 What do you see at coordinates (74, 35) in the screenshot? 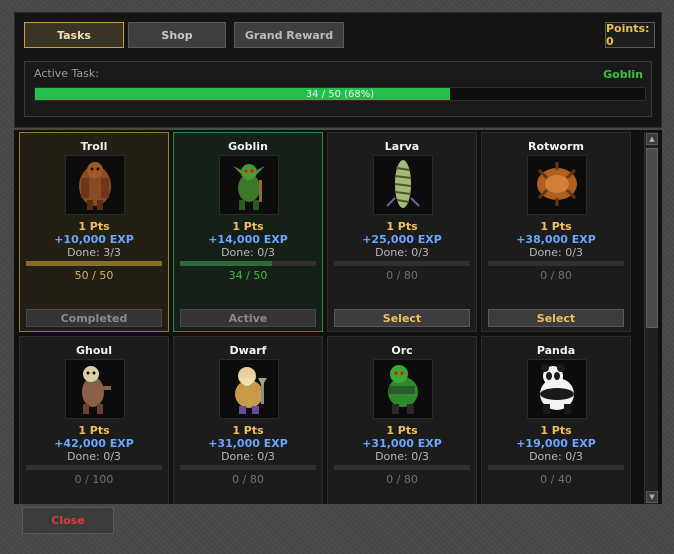
I see `tab-tasks: Tasks` at bounding box center [74, 35].